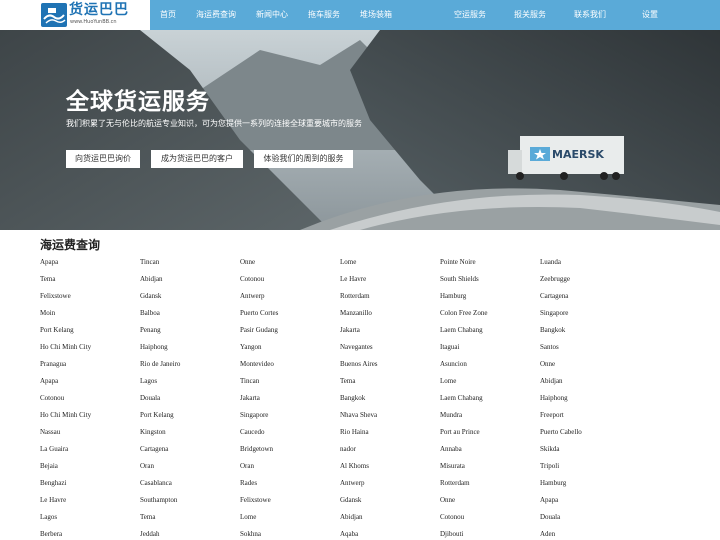 Image resolution: width=720 pixels, height=540 pixels. I want to click on port-link: Benghazi, so click(53, 483).